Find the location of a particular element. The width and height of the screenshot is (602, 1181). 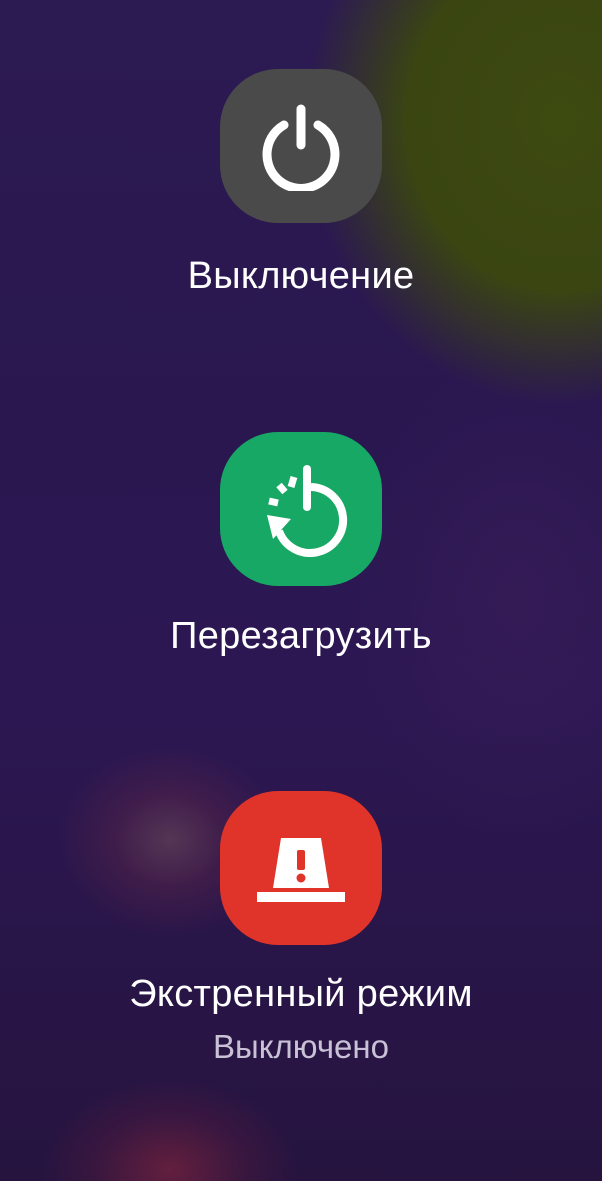

emergency-beacon-icon is located at coordinates (301, 870).